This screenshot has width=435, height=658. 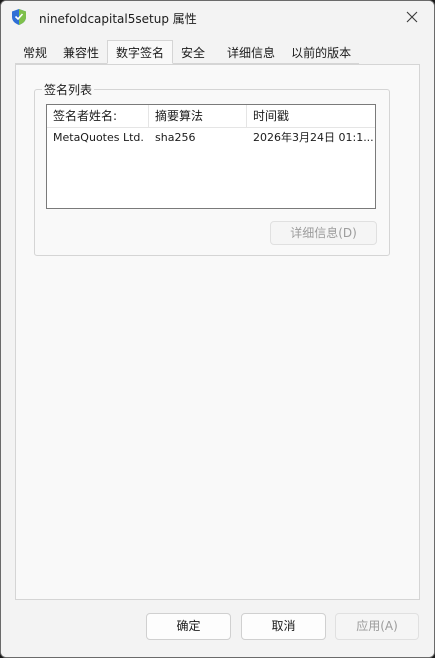 I want to click on close-button, so click(x=412, y=17).